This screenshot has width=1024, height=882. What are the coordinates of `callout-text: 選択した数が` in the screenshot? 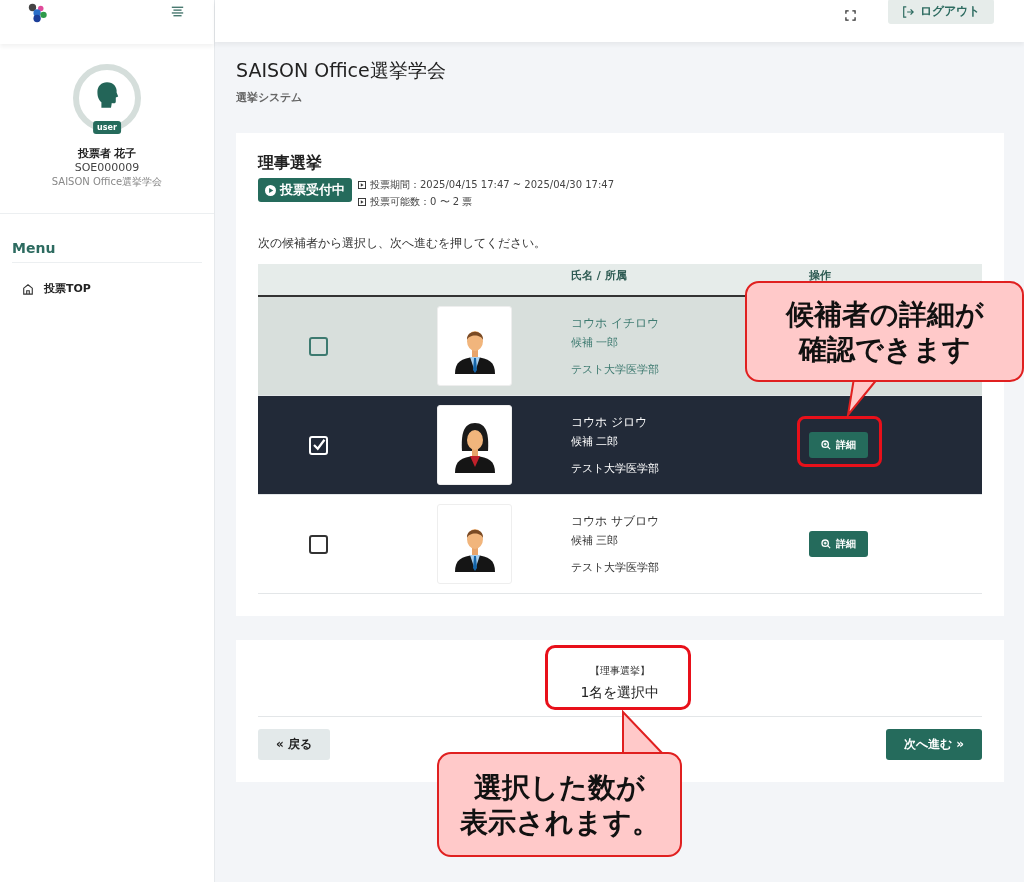 It's located at (559, 787).